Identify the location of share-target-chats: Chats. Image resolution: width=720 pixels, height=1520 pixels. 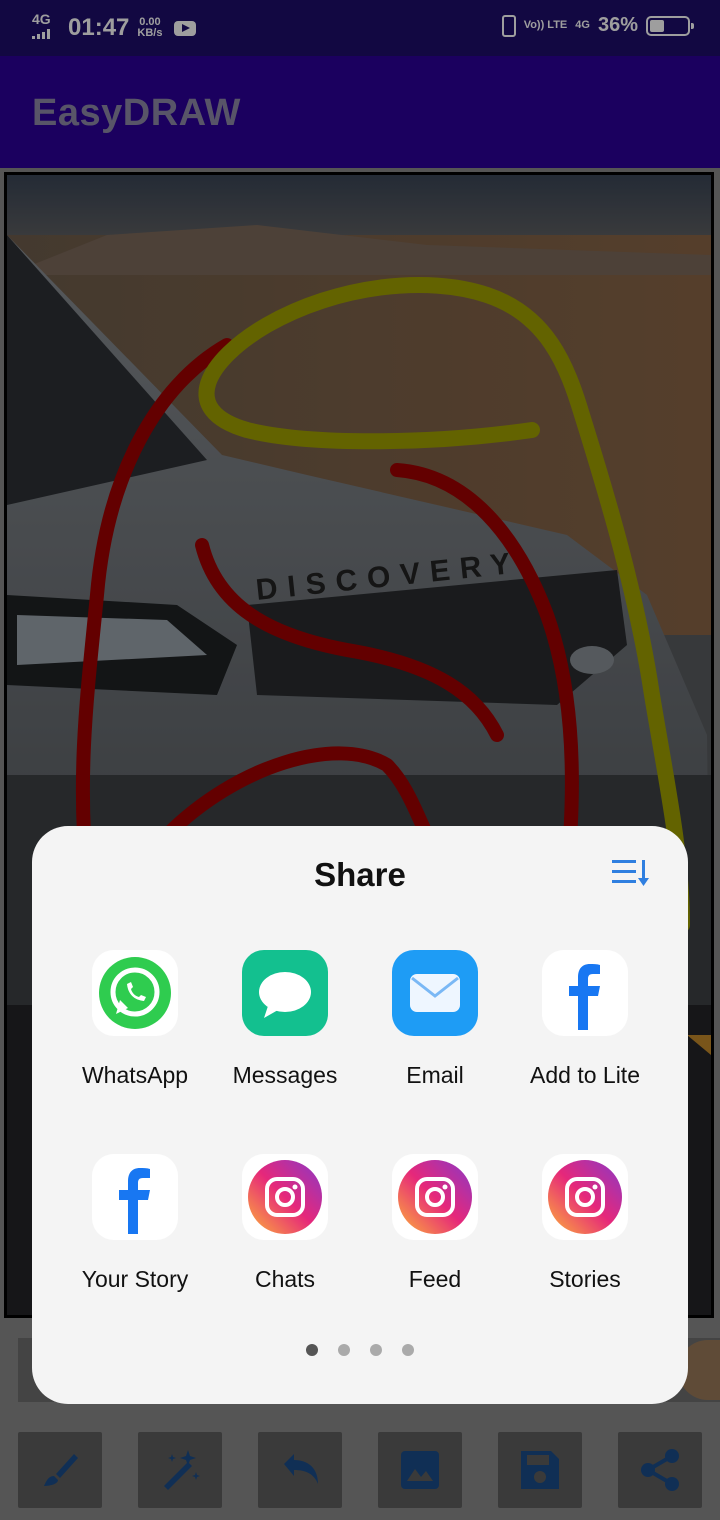
(285, 1223).